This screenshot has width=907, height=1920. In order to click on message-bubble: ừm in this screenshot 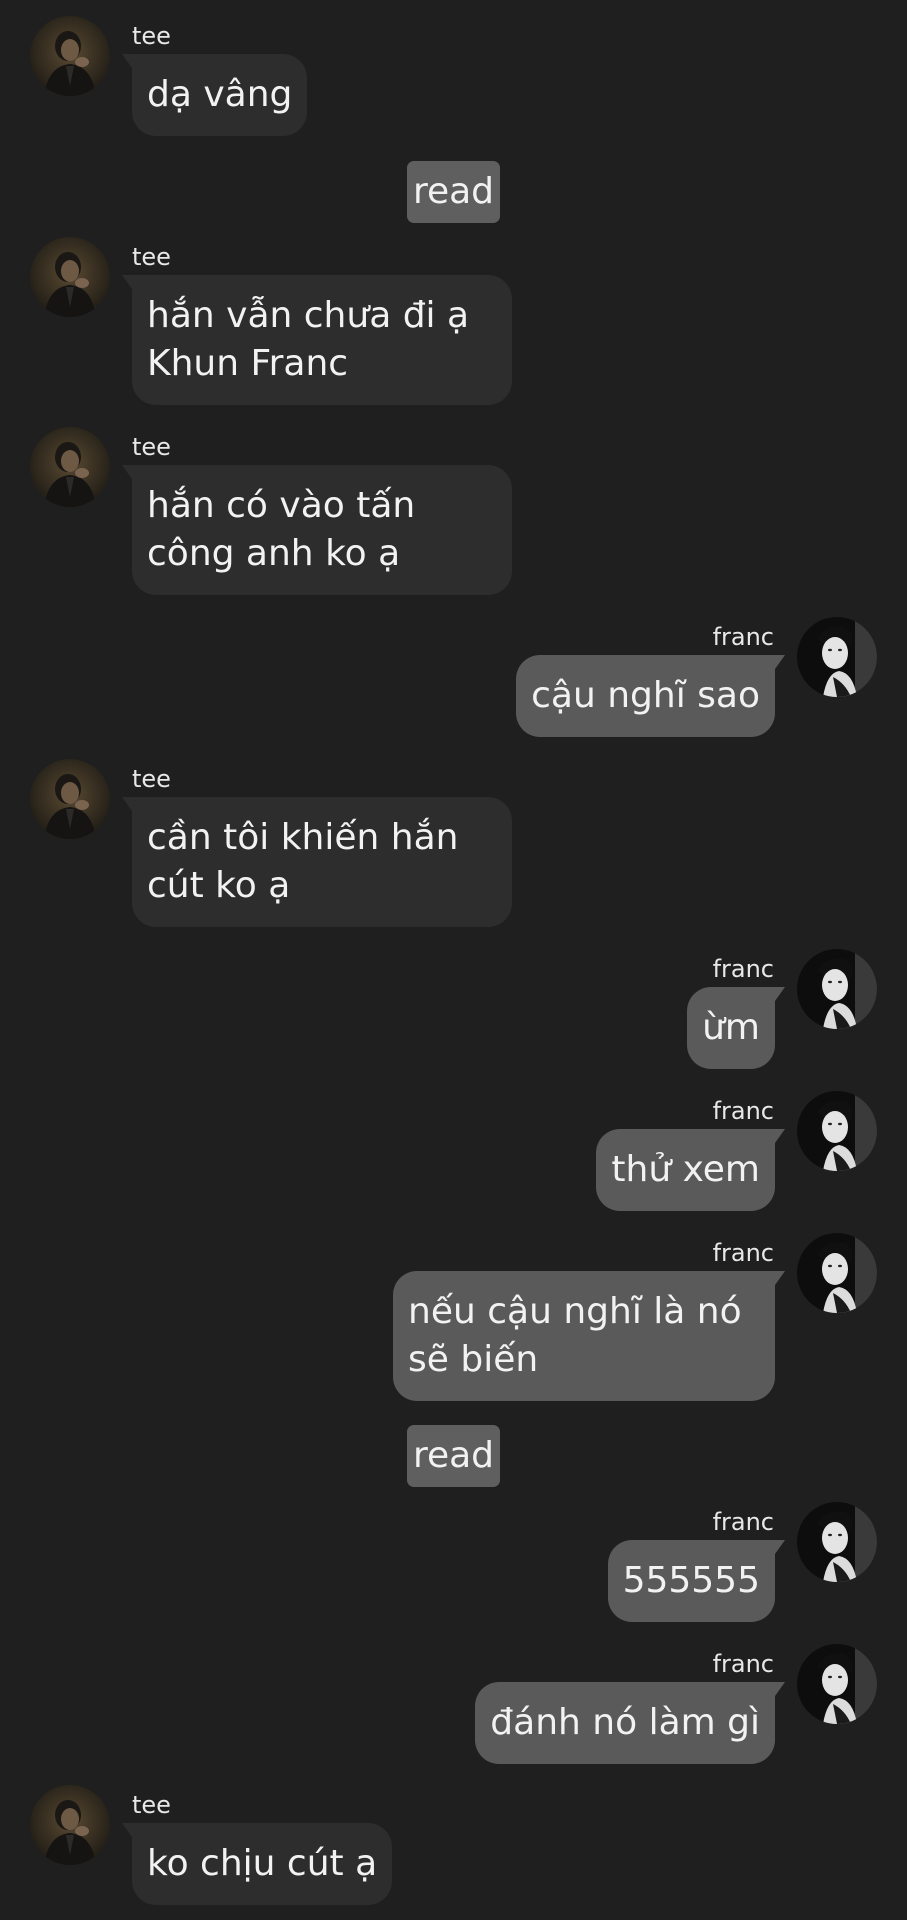, I will do `click(736, 1028)`.